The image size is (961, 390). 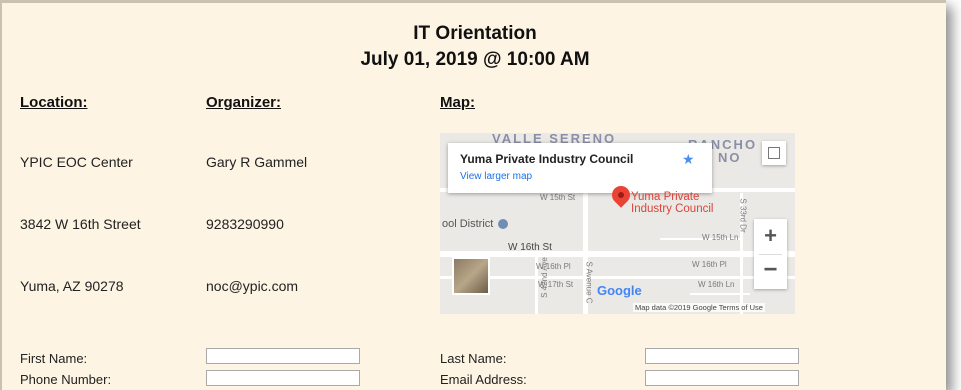 What do you see at coordinates (722, 356) in the screenshot?
I see `last-name-field` at bounding box center [722, 356].